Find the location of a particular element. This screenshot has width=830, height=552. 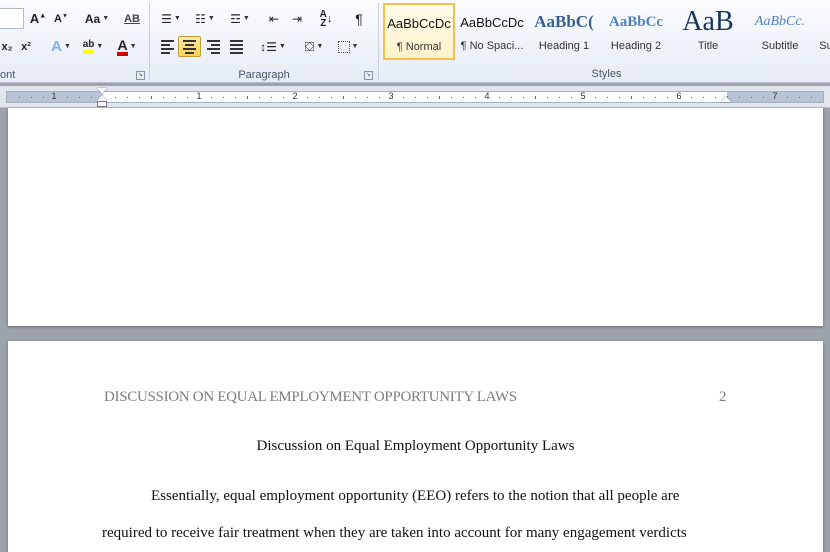

left-indent-marker is located at coordinates (102, 104).